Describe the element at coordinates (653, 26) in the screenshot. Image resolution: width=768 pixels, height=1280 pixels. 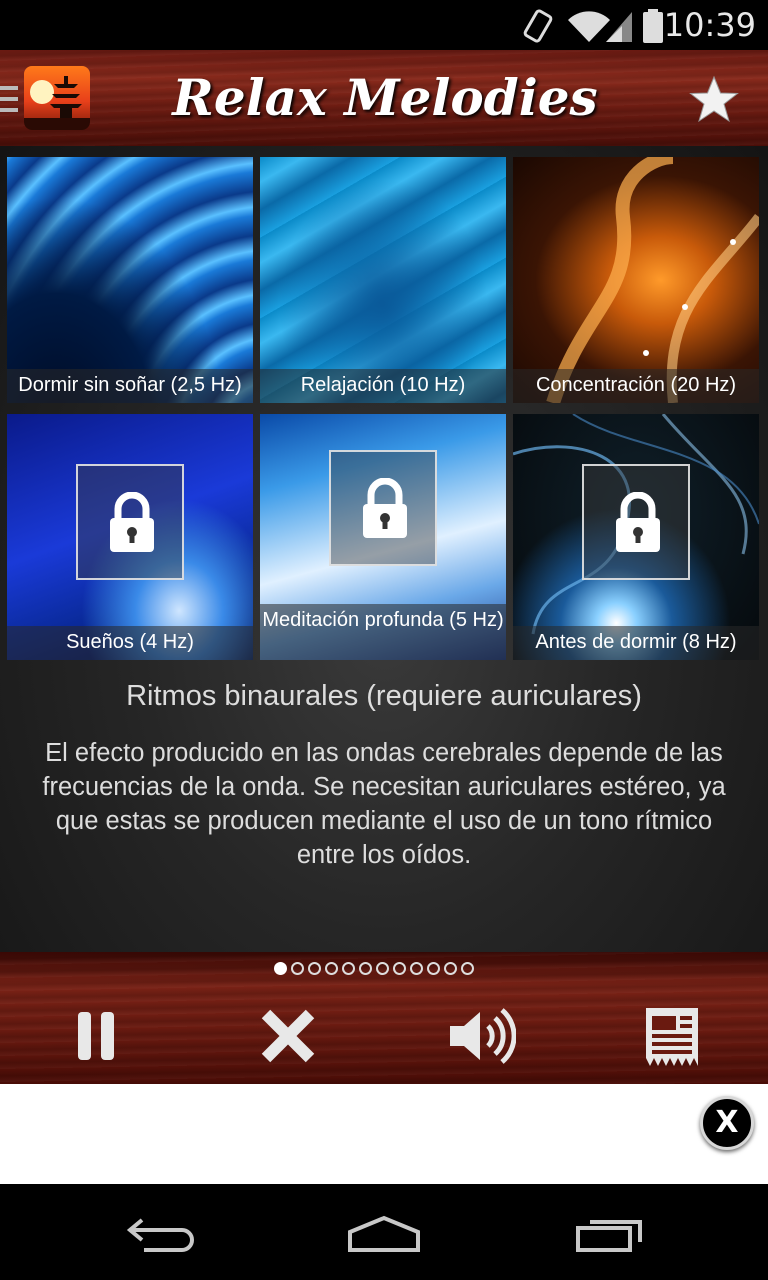
I see `battery-icon` at that location.